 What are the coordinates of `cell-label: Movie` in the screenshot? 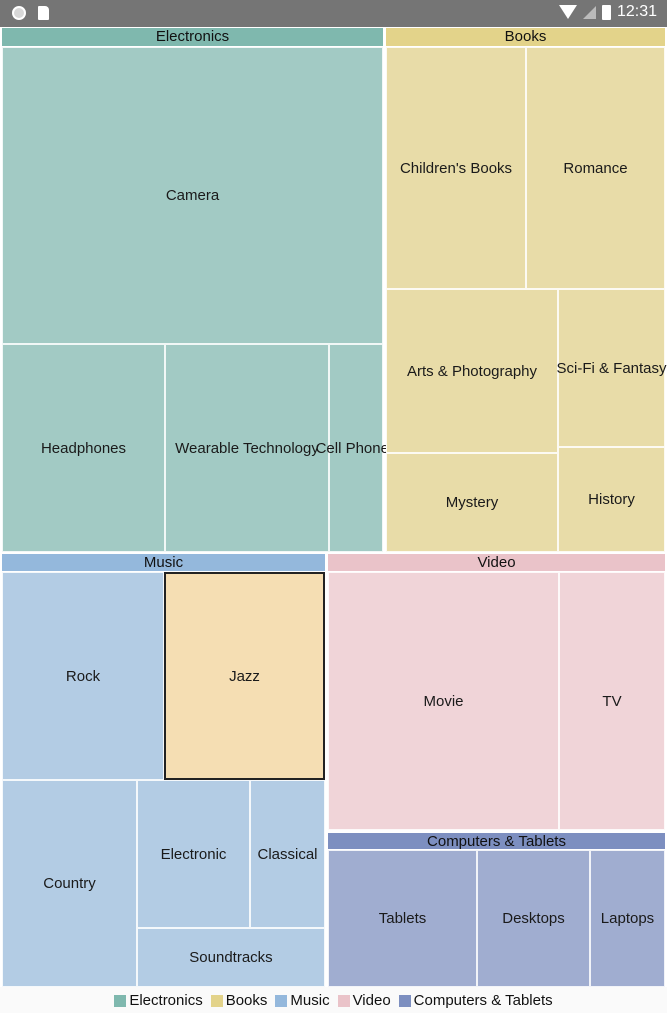 It's located at (443, 701).